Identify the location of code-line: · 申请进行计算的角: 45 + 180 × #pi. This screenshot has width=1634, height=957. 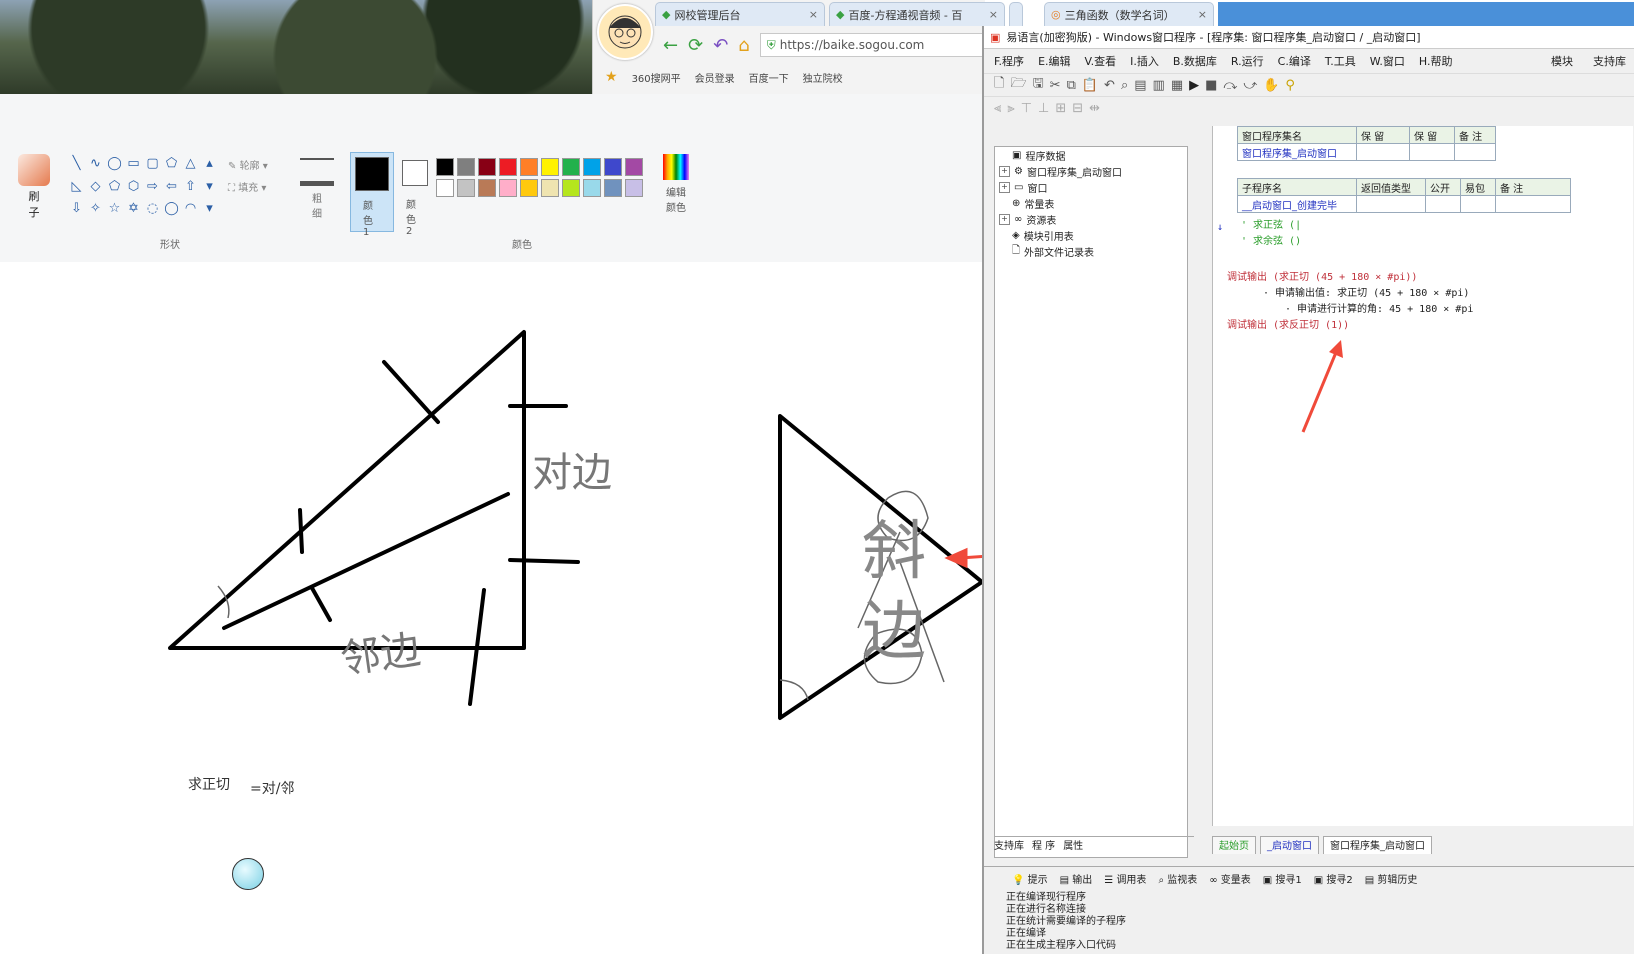
(1379, 307).